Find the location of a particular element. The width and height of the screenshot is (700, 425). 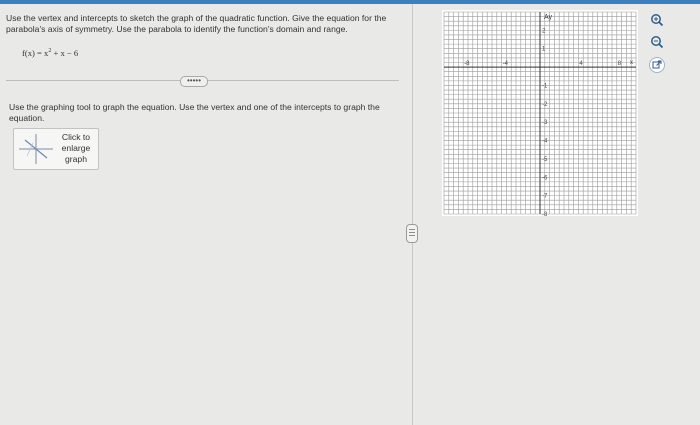

pop-out-button is located at coordinates (657, 65).